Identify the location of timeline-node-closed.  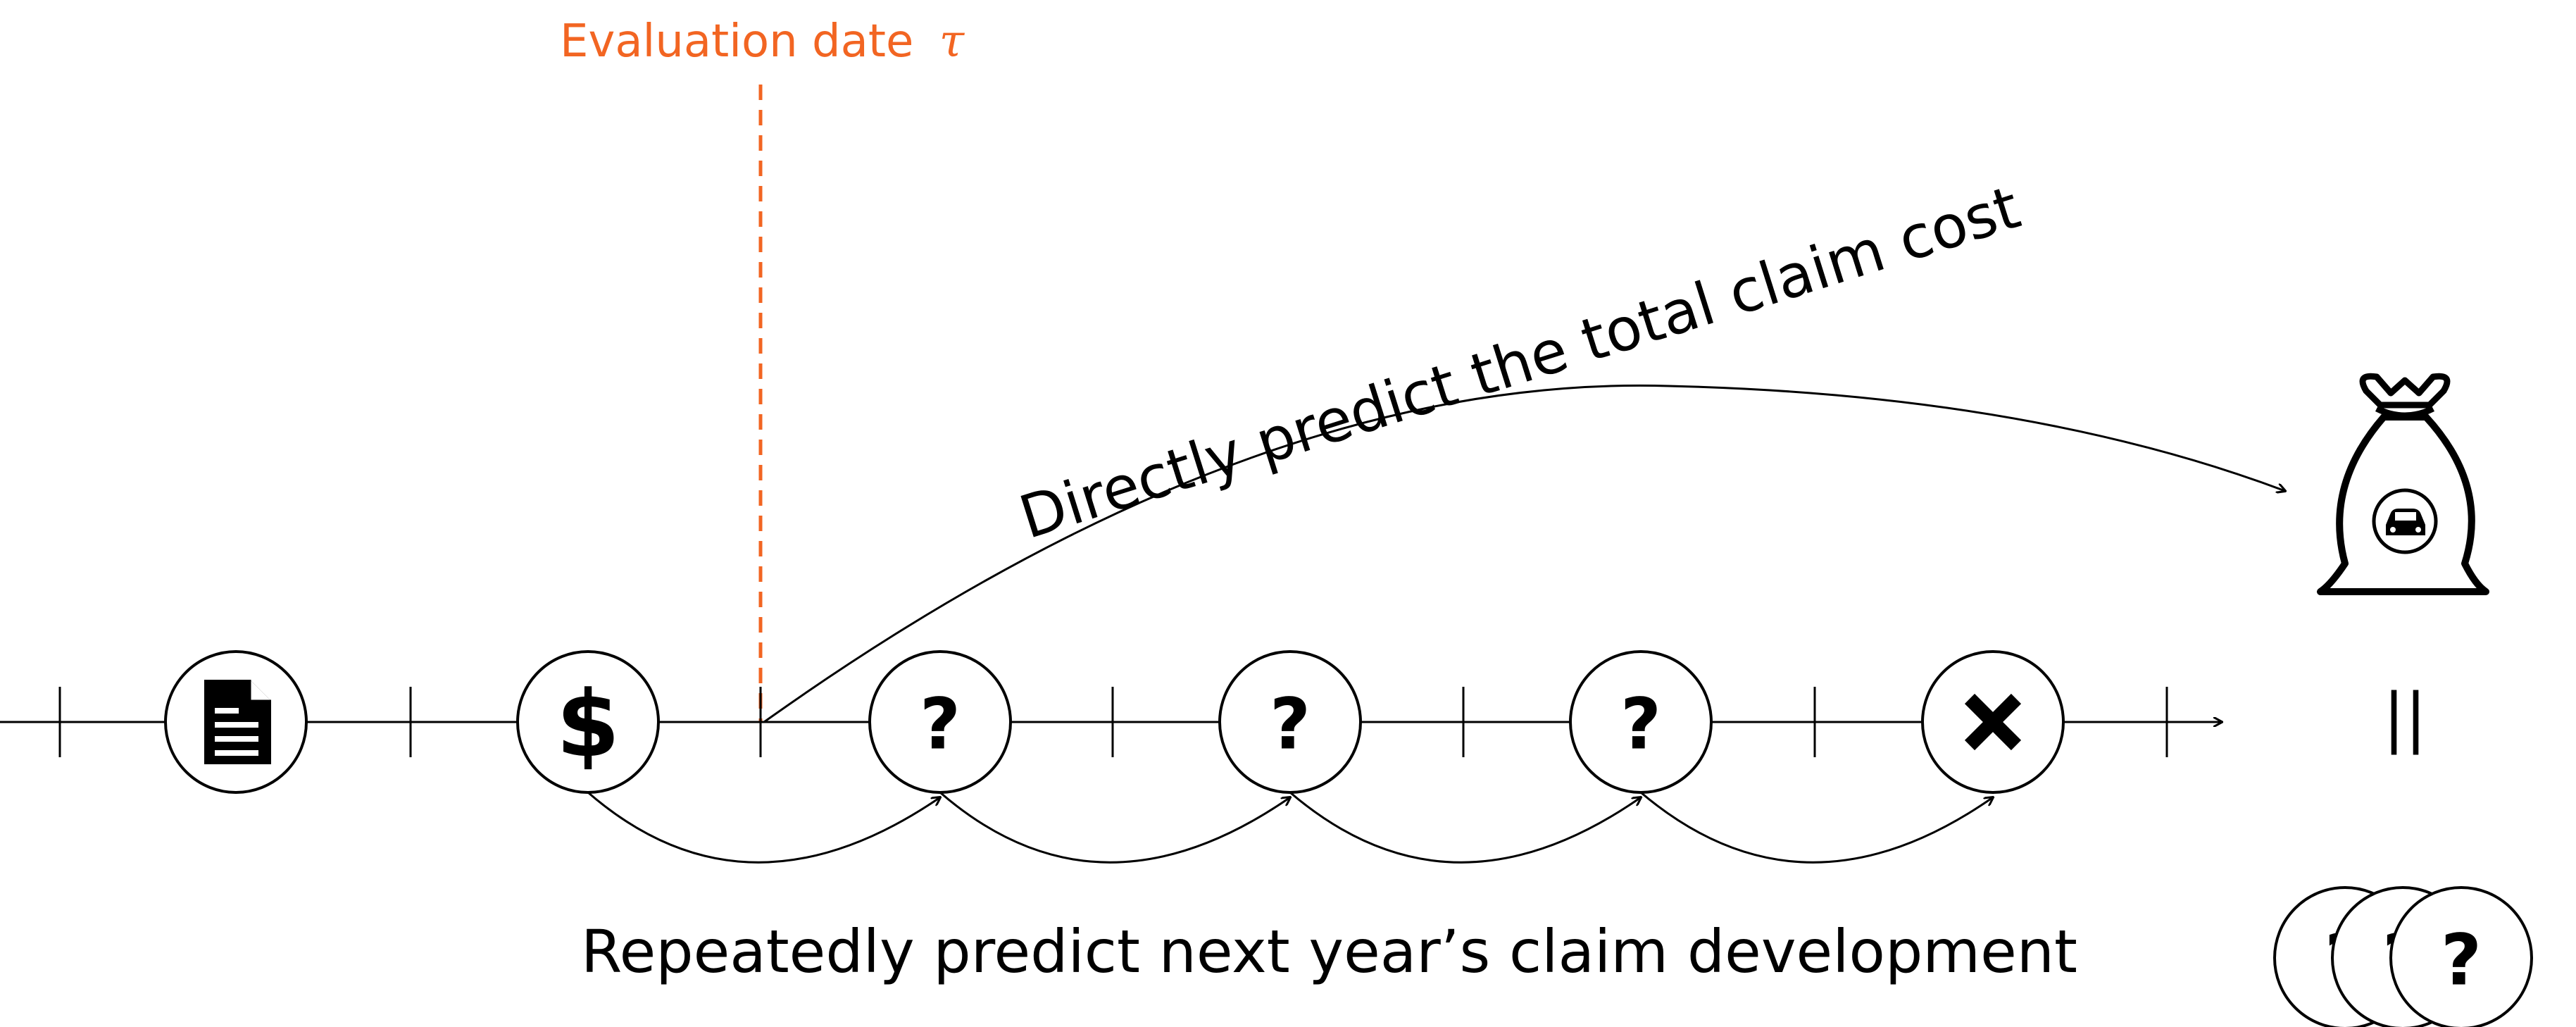
(1993, 722).